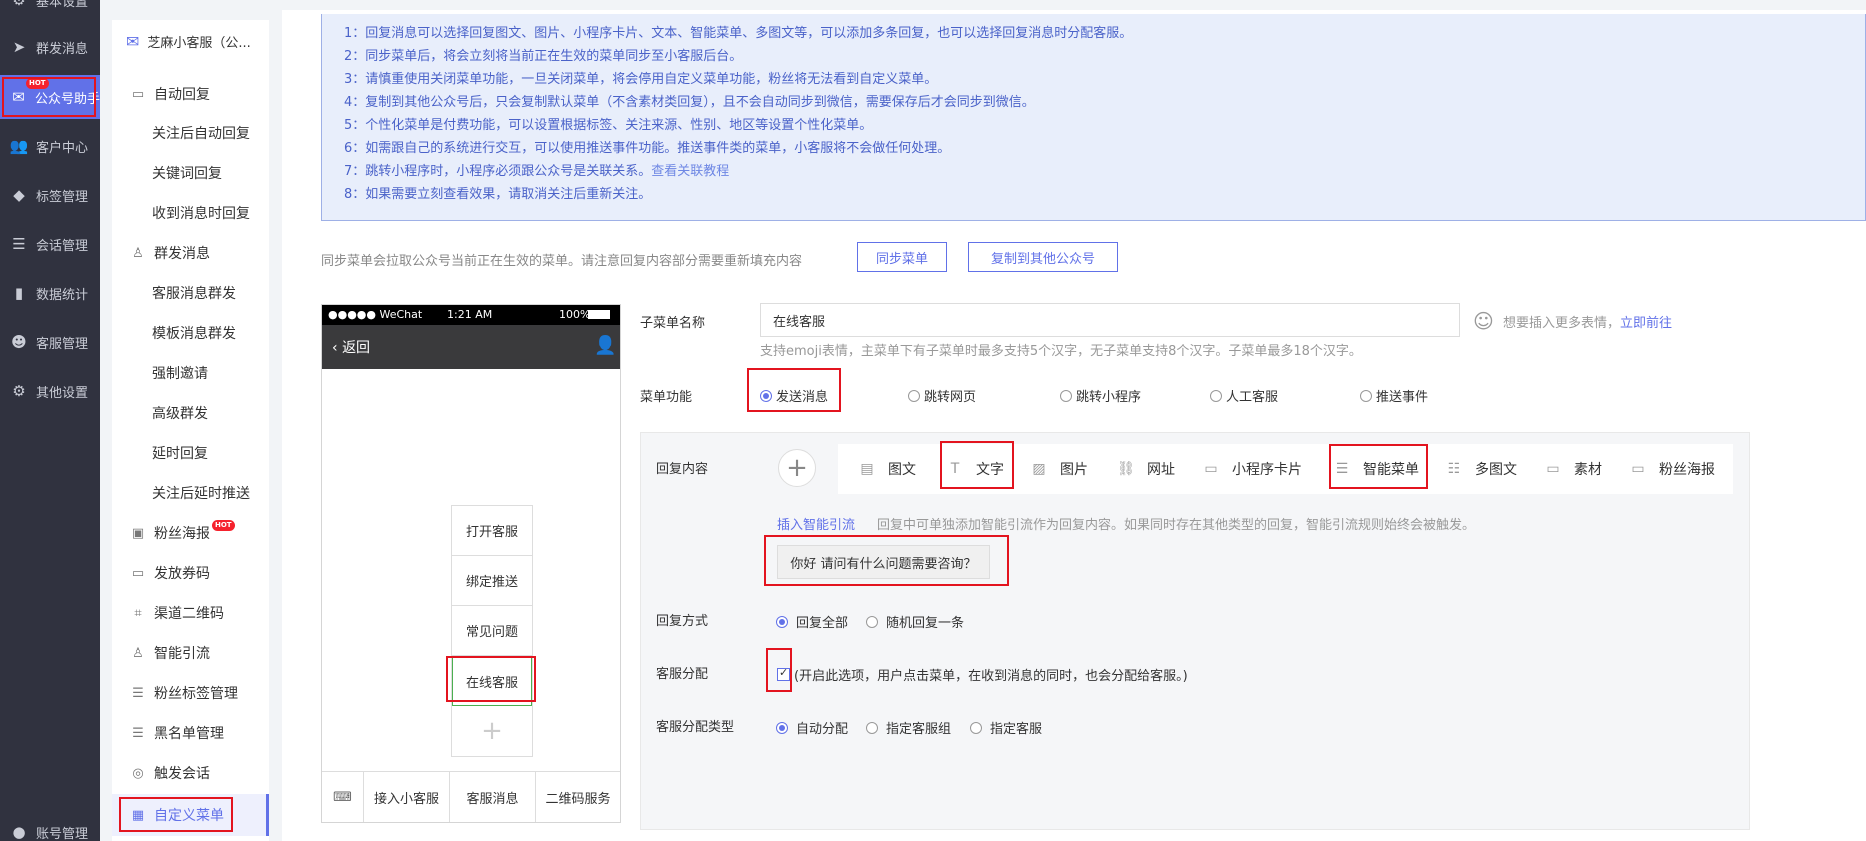 This screenshot has width=1866, height=841. Describe the element at coordinates (492, 731) in the screenshot. I see `add-submenu-icon: +` at that location.